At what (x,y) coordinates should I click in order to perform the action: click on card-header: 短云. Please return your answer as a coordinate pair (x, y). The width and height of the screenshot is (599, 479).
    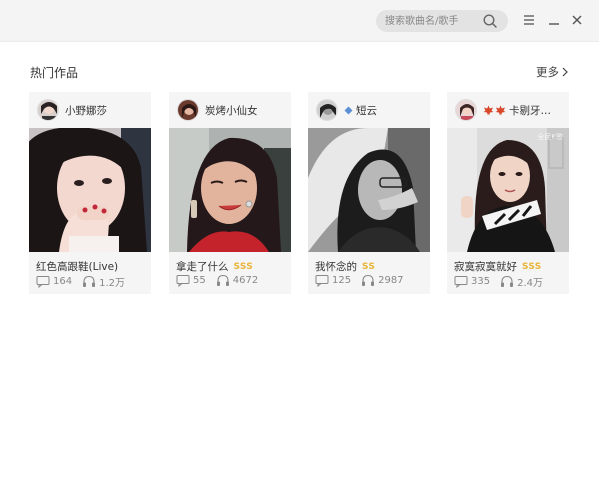
    Looking at the image, I should click on (369, 110).